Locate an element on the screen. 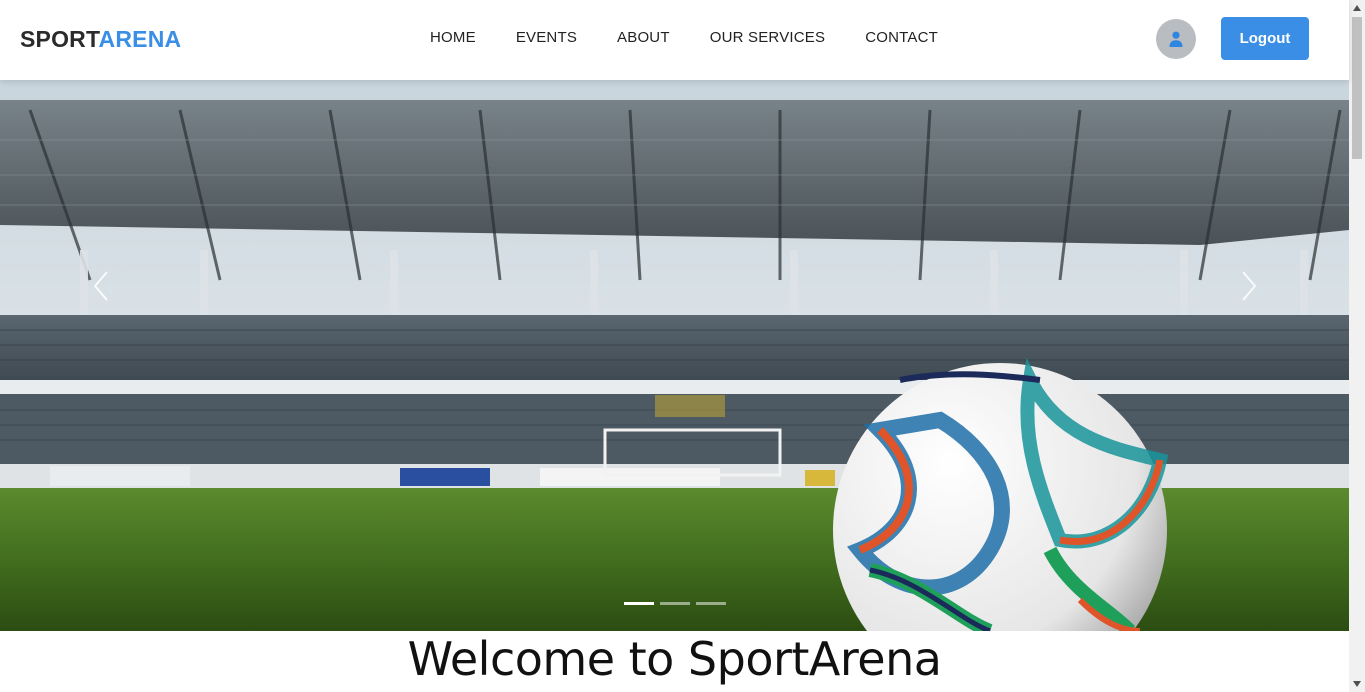 The height and width of the screenshot is (692, 1365). scroll-down-arrow-icon is located at coordinates (1357, 684).